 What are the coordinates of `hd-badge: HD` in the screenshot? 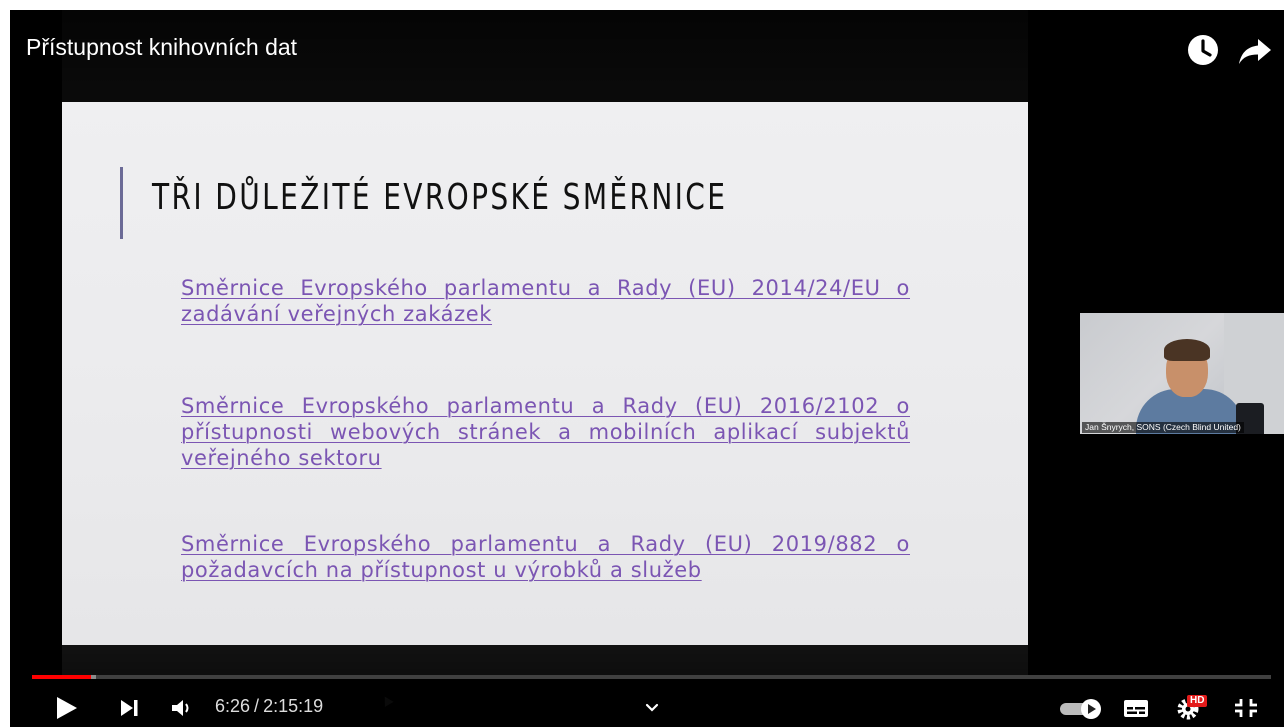 It's located at (1197, 701).